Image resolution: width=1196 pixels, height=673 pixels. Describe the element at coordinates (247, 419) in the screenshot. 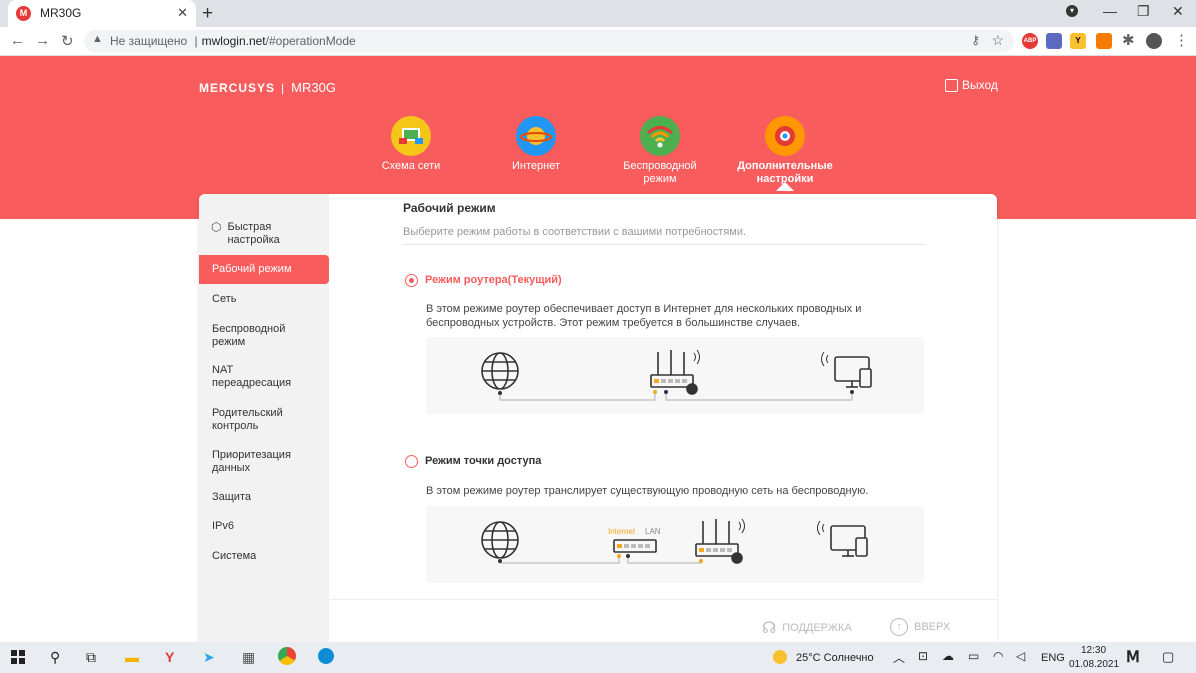

I see `sidebar-item-label: Родительский контроль` at that location.